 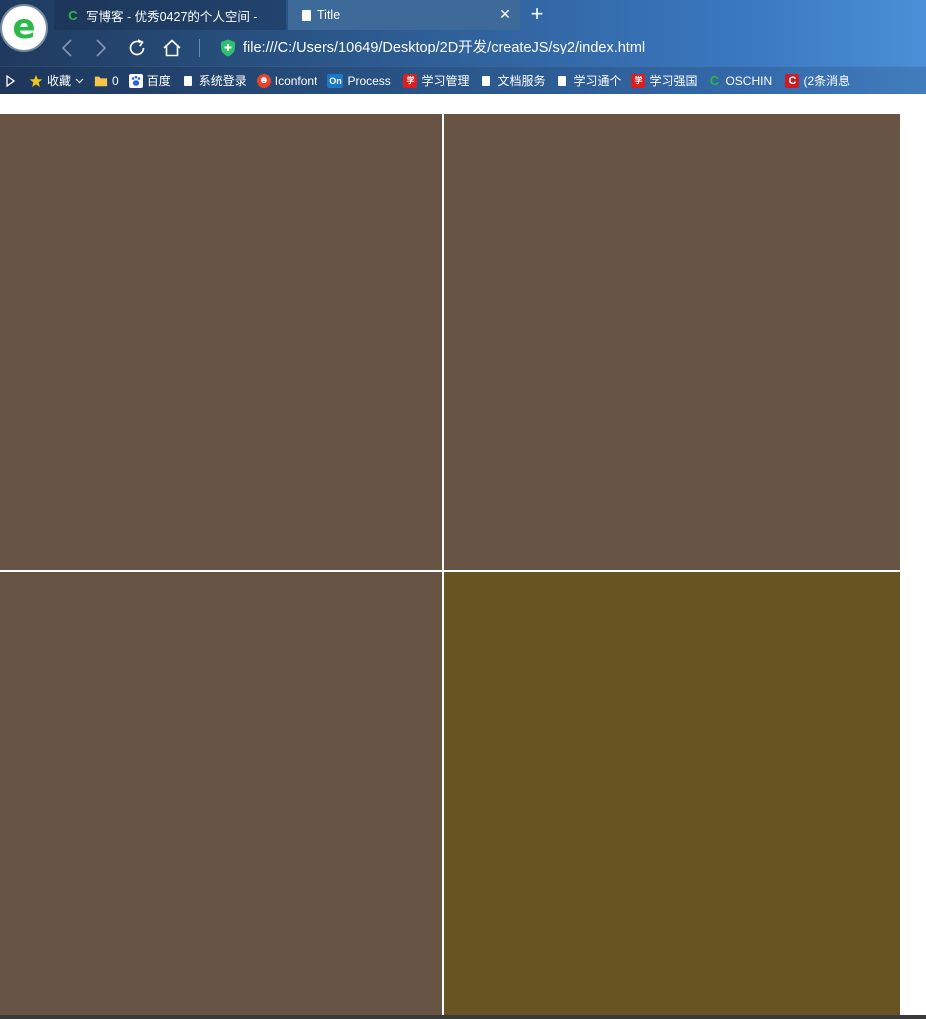 I want to click on baidu-paw-icon, so click(x=135, y=80).